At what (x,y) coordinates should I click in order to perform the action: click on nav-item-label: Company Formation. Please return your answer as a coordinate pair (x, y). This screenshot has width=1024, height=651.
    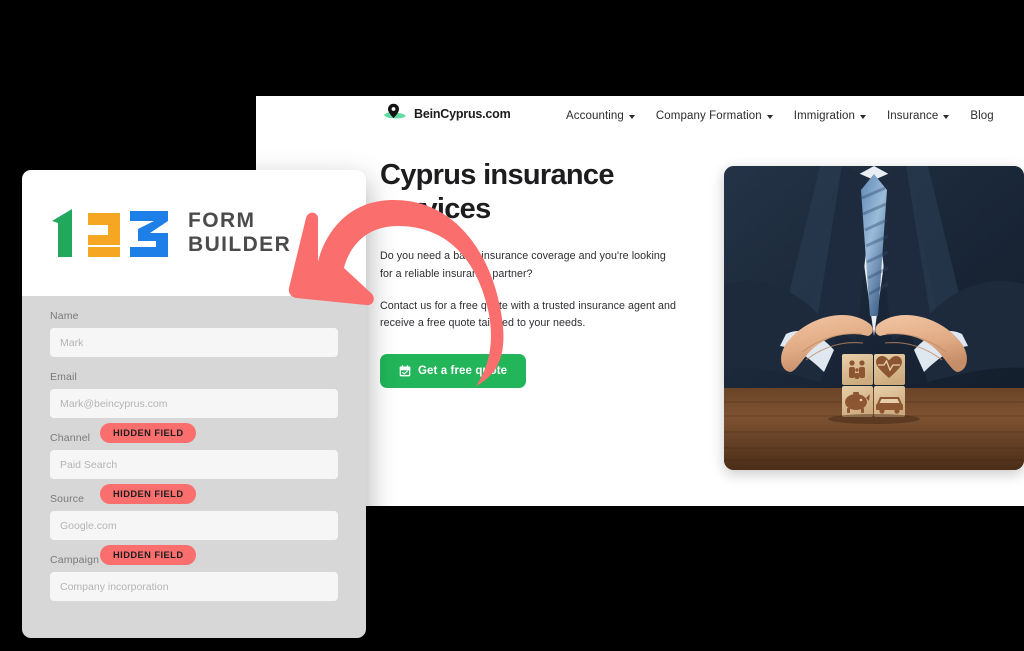
    Looking at the image, I should click on (708, 116).